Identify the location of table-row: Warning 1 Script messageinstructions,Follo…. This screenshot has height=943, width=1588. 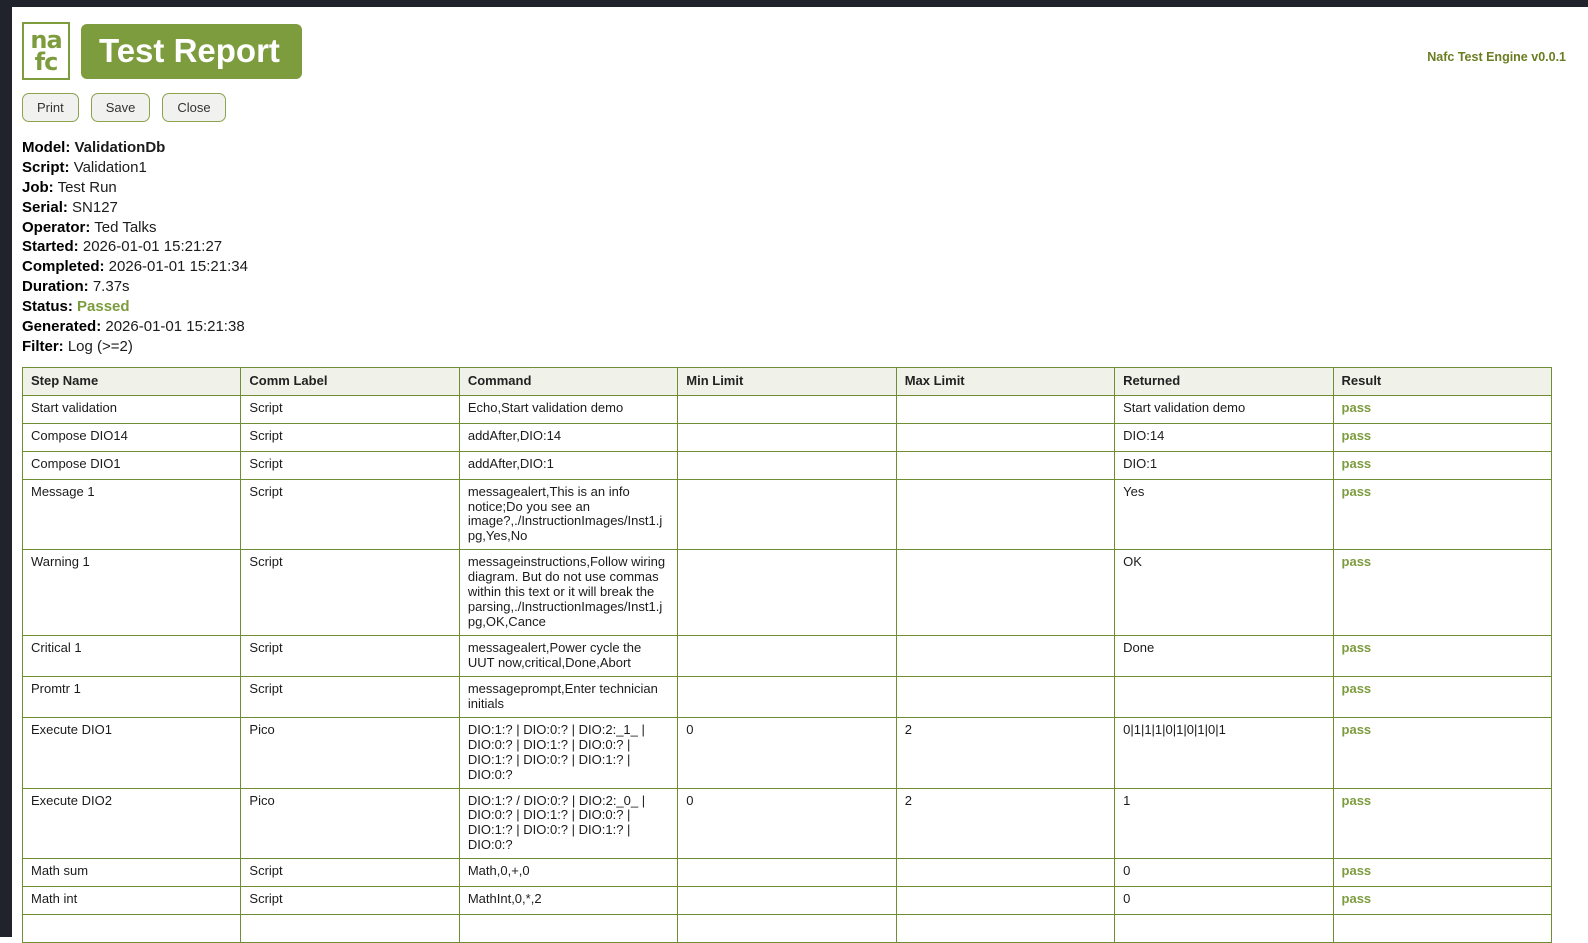
(787, 592).